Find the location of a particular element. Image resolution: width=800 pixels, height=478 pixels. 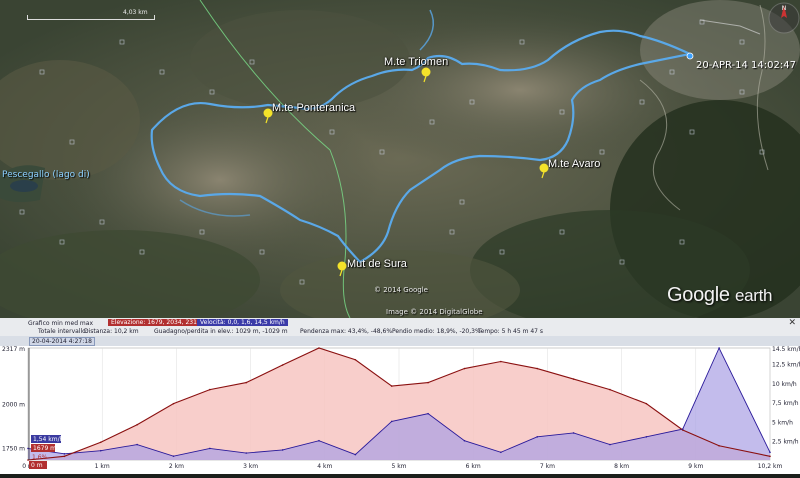

elevation-stat-tag: Elevazione: 1679, 2034, 2317 m is located at coordinates (160, 322).